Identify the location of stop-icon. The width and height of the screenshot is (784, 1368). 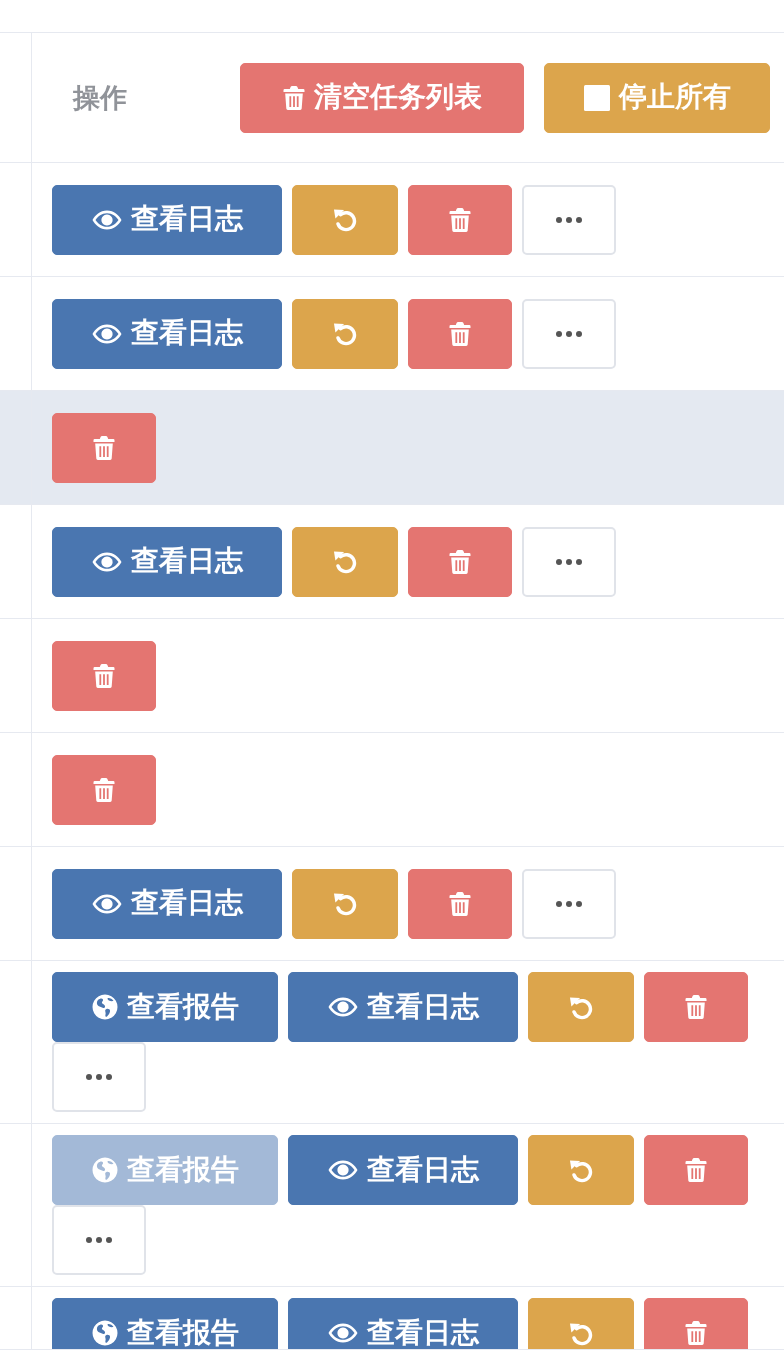
(596, 97).